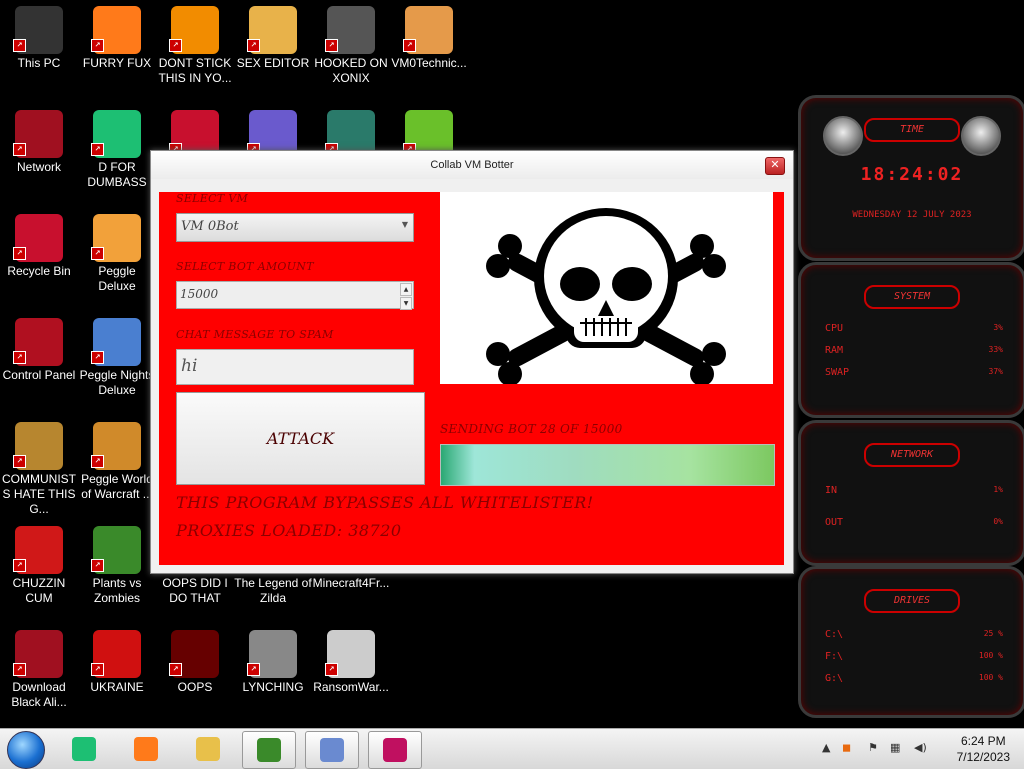  Describe the element at coordinates (406, 303) in the screenshot. I see `stepper-down-button: ▼` at that location.